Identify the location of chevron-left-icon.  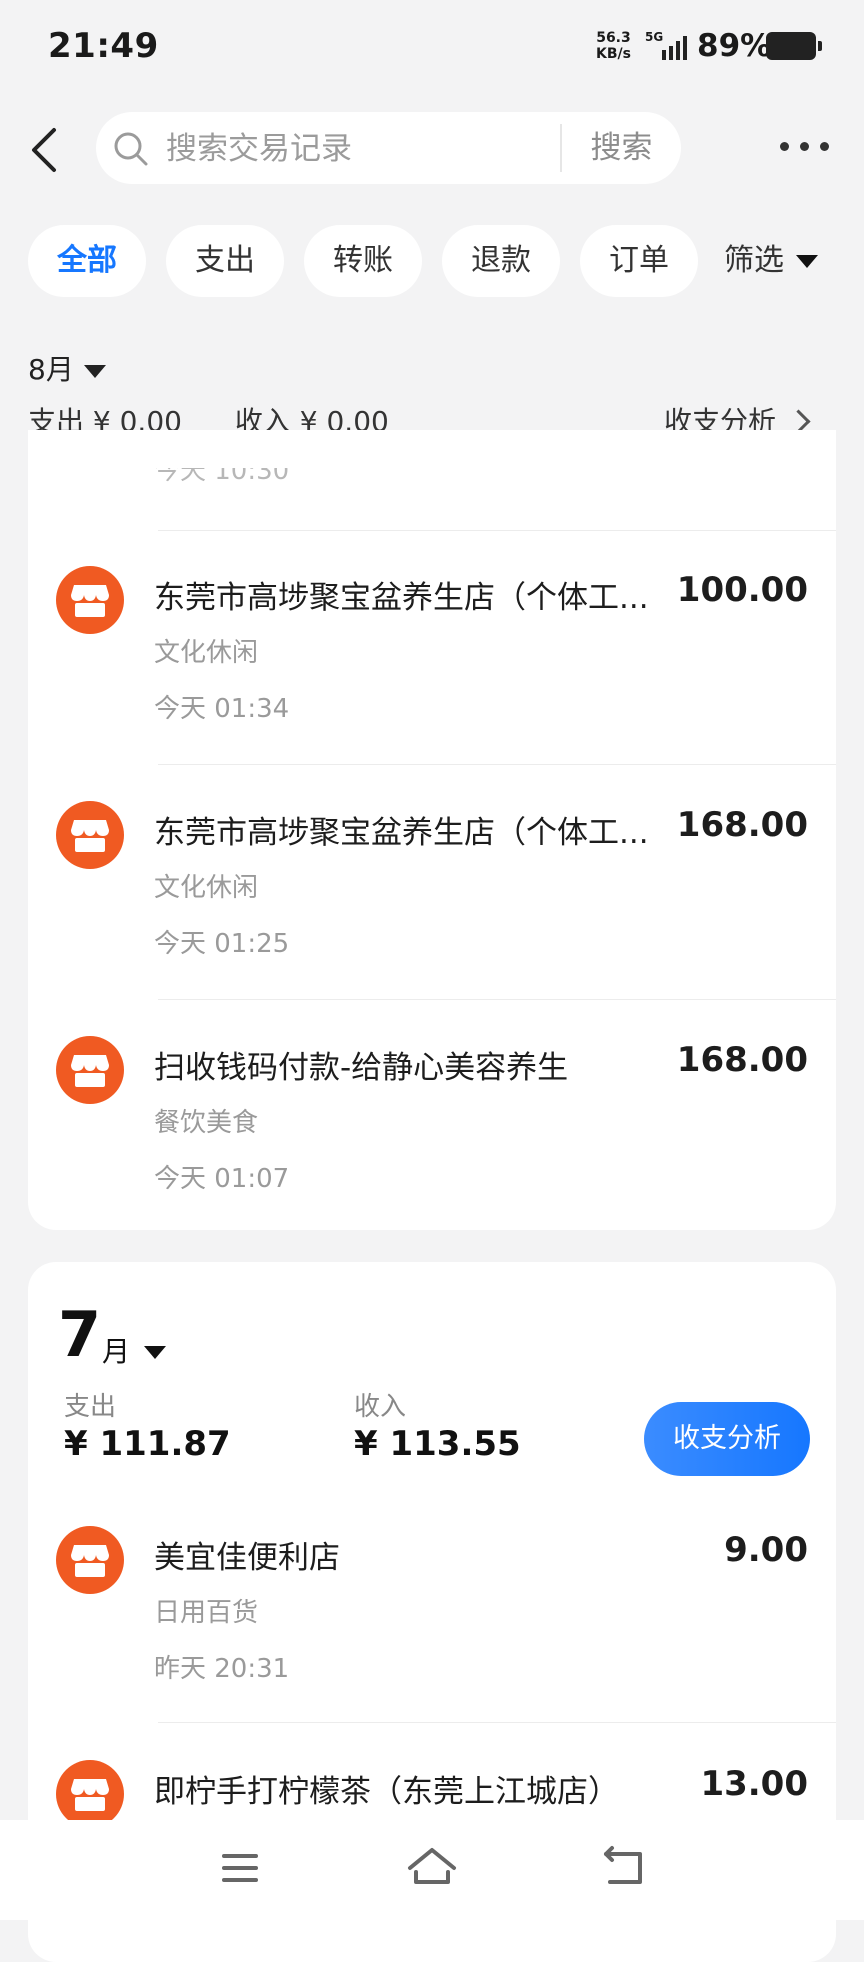
(44, 150).